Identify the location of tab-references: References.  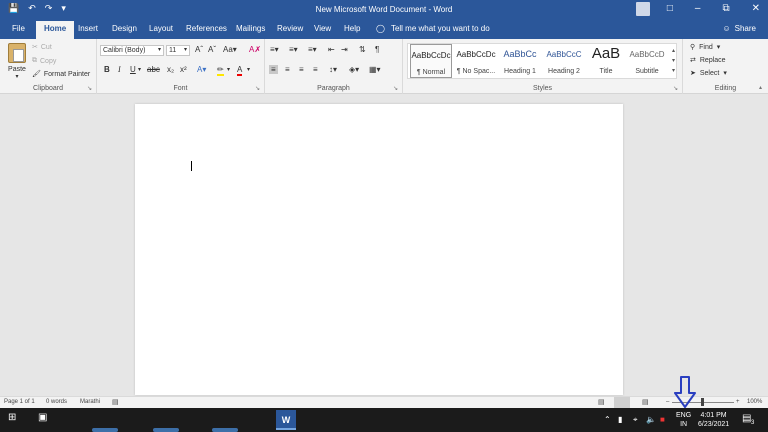
(206, 28).